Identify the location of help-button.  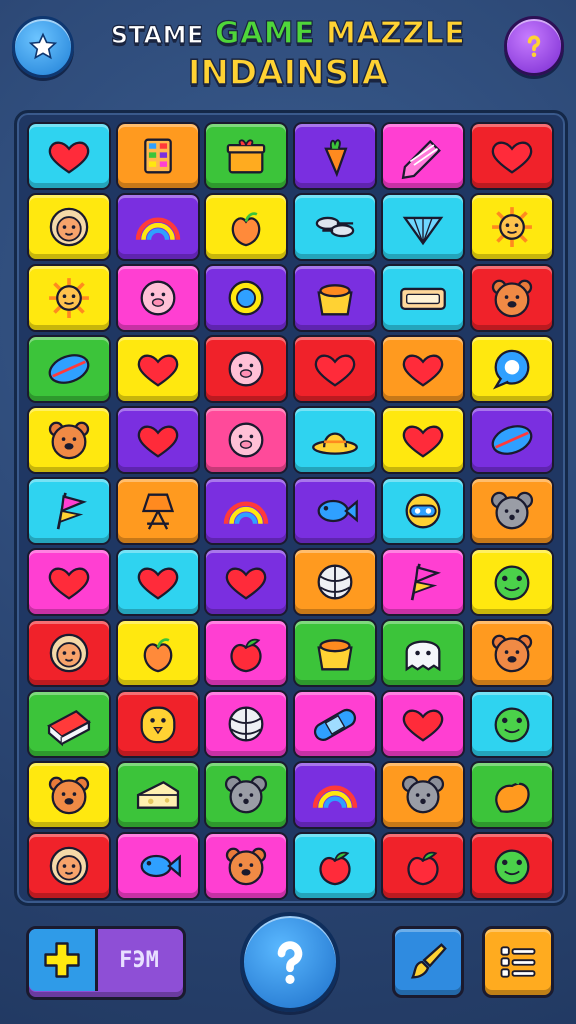
(534, 46).